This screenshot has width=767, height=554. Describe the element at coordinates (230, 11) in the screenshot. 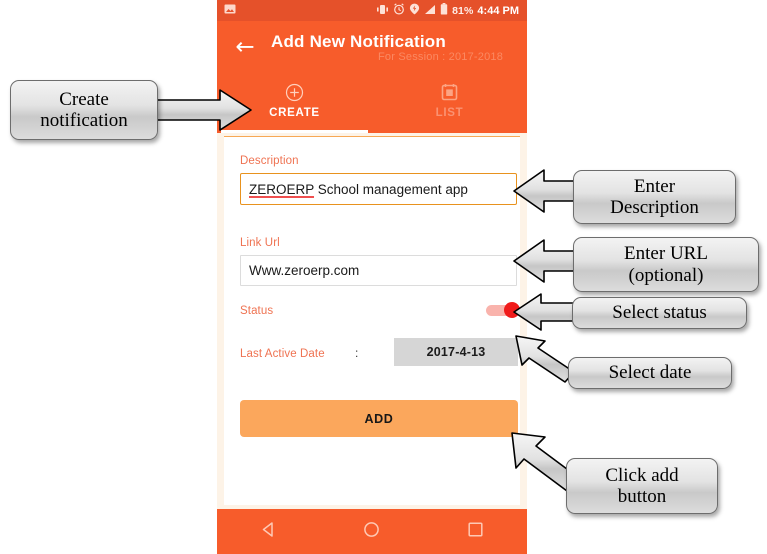

I see `image-icon` at that location.